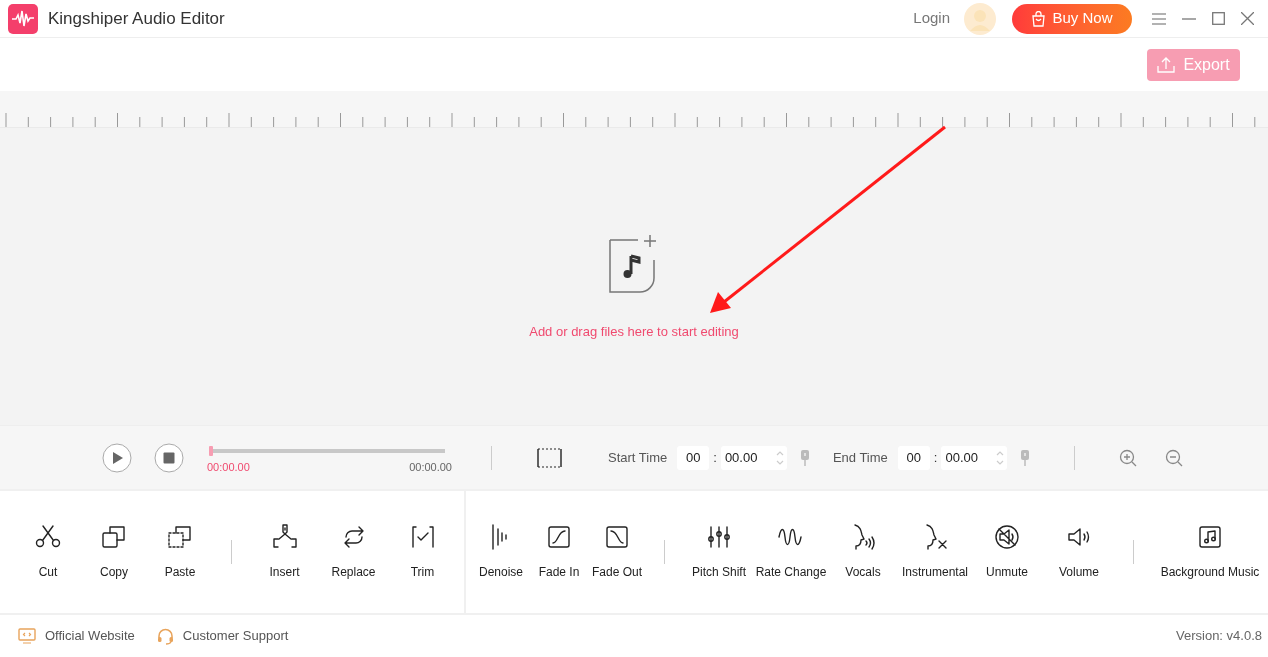  What do you see at coordinates (719, 552) in the screenshot?
I see `tool-button: Pitch Shift` at bounding box center [719, 552].